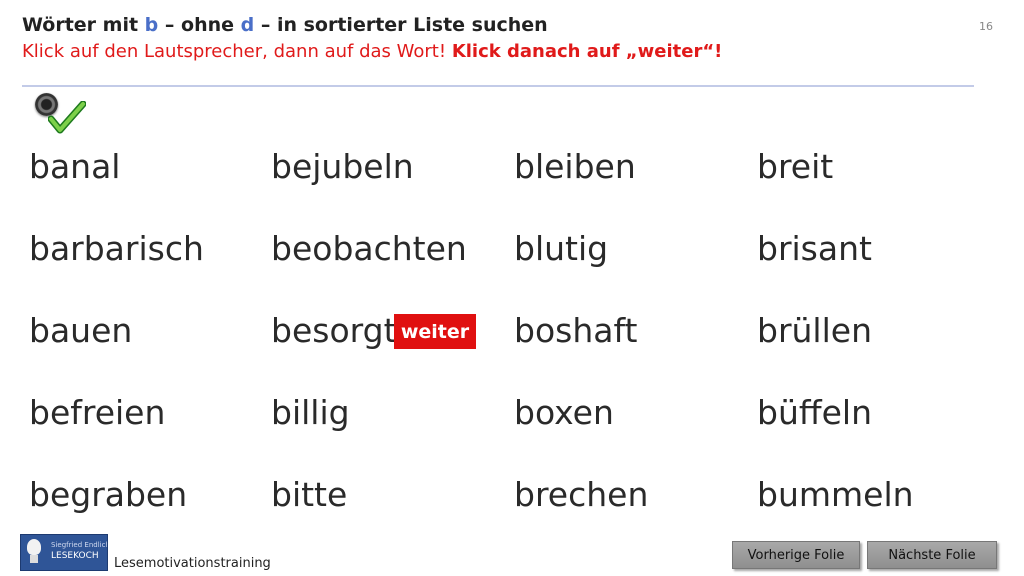  I want to click on word-item: brisant, so click(814, 249).